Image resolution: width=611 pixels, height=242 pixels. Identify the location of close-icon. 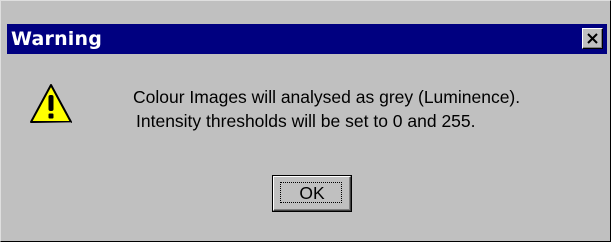
(592, 38).